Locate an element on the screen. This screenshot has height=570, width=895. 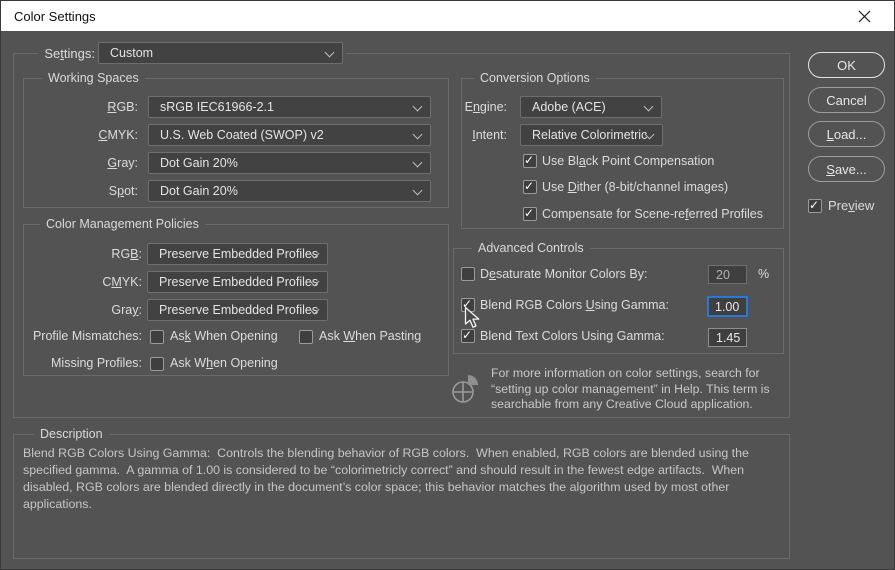
ask-when-opening-mismatch-label: Ask When Opening is located at coordinates (224, 336).